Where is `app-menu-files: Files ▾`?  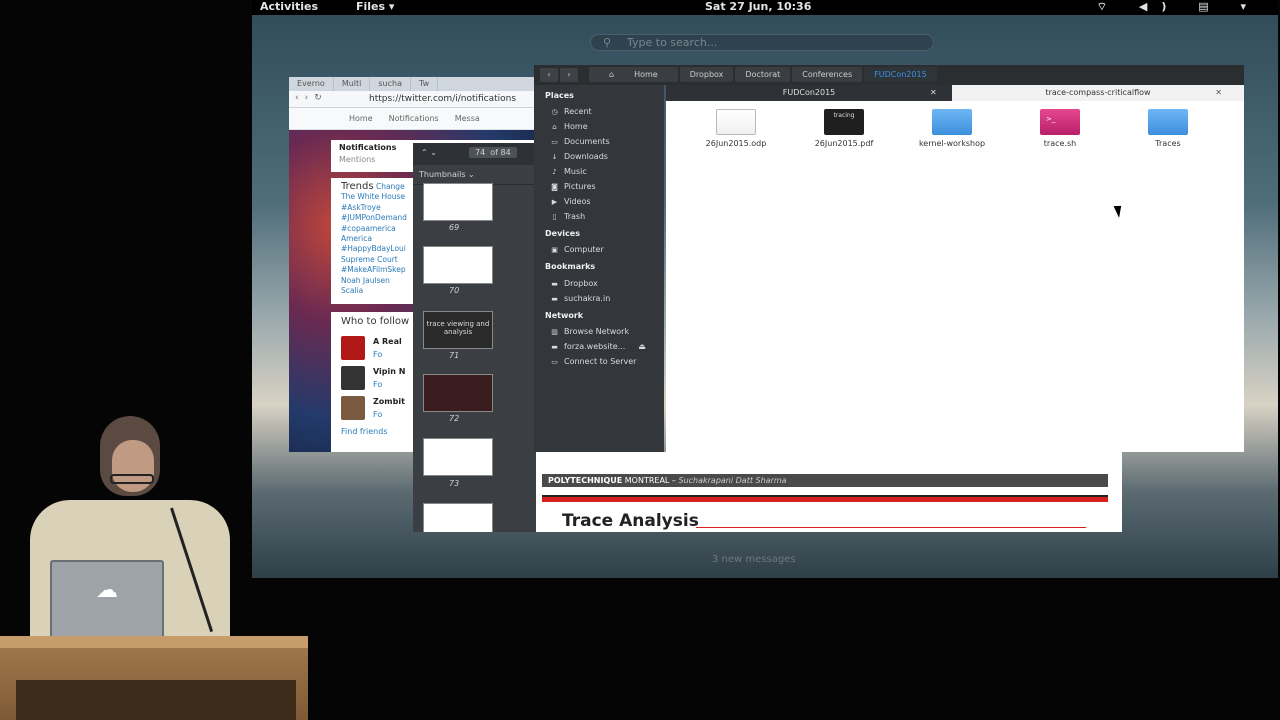 app-menu-files: Files ▾ is located at coordinates (375, 7).